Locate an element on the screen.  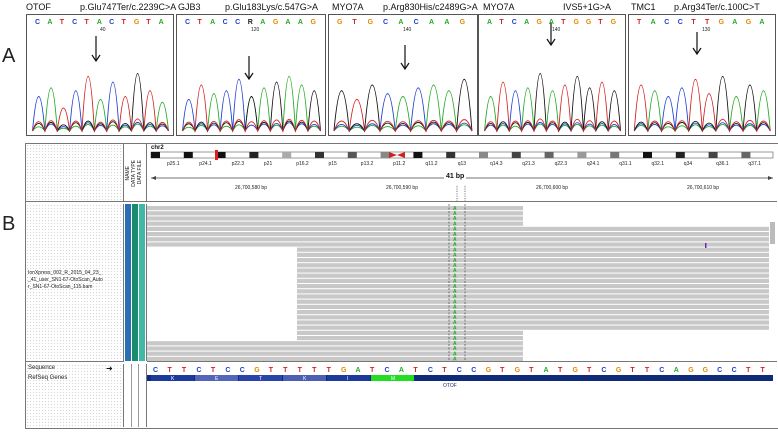
insertion-mark is located at coordinates (706, 245).